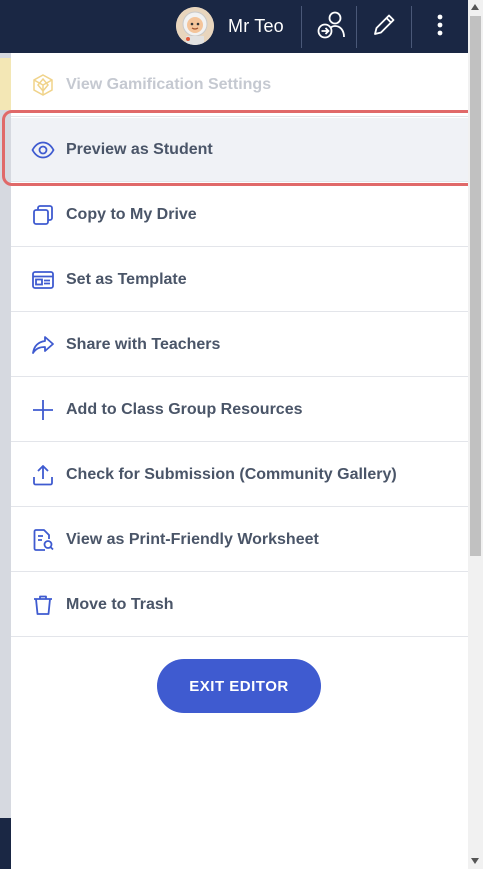 The width and height of the screenshot is (483, 869). What do you see at coordinates (195, 26) in the screenshot?
I see `avatar` at bounding box center [195, 26].